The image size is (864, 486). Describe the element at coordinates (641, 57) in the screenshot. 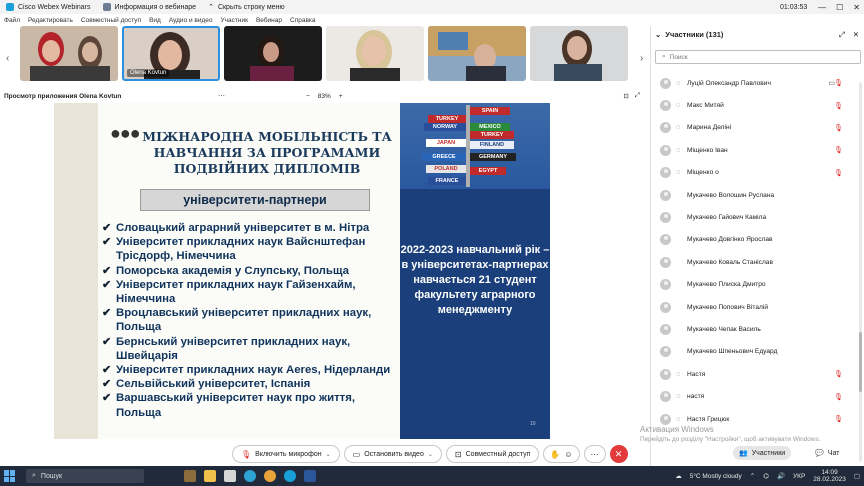

I see `thumbs-next-icon: ›` at that location.